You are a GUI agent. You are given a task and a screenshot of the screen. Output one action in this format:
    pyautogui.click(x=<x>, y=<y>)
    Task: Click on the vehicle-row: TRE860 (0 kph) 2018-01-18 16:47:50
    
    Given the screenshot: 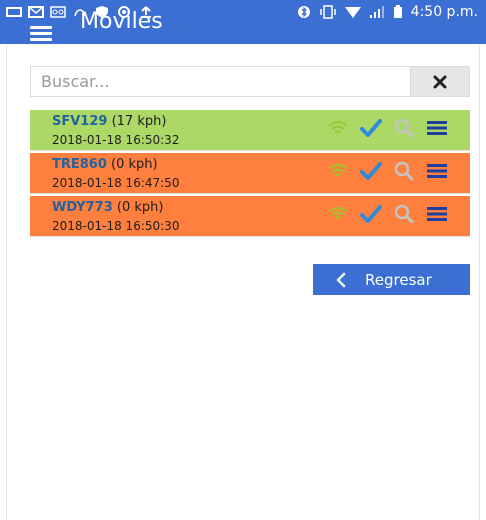 What is the action you would take?
    pyautogui.click(x=250, y=173)
    